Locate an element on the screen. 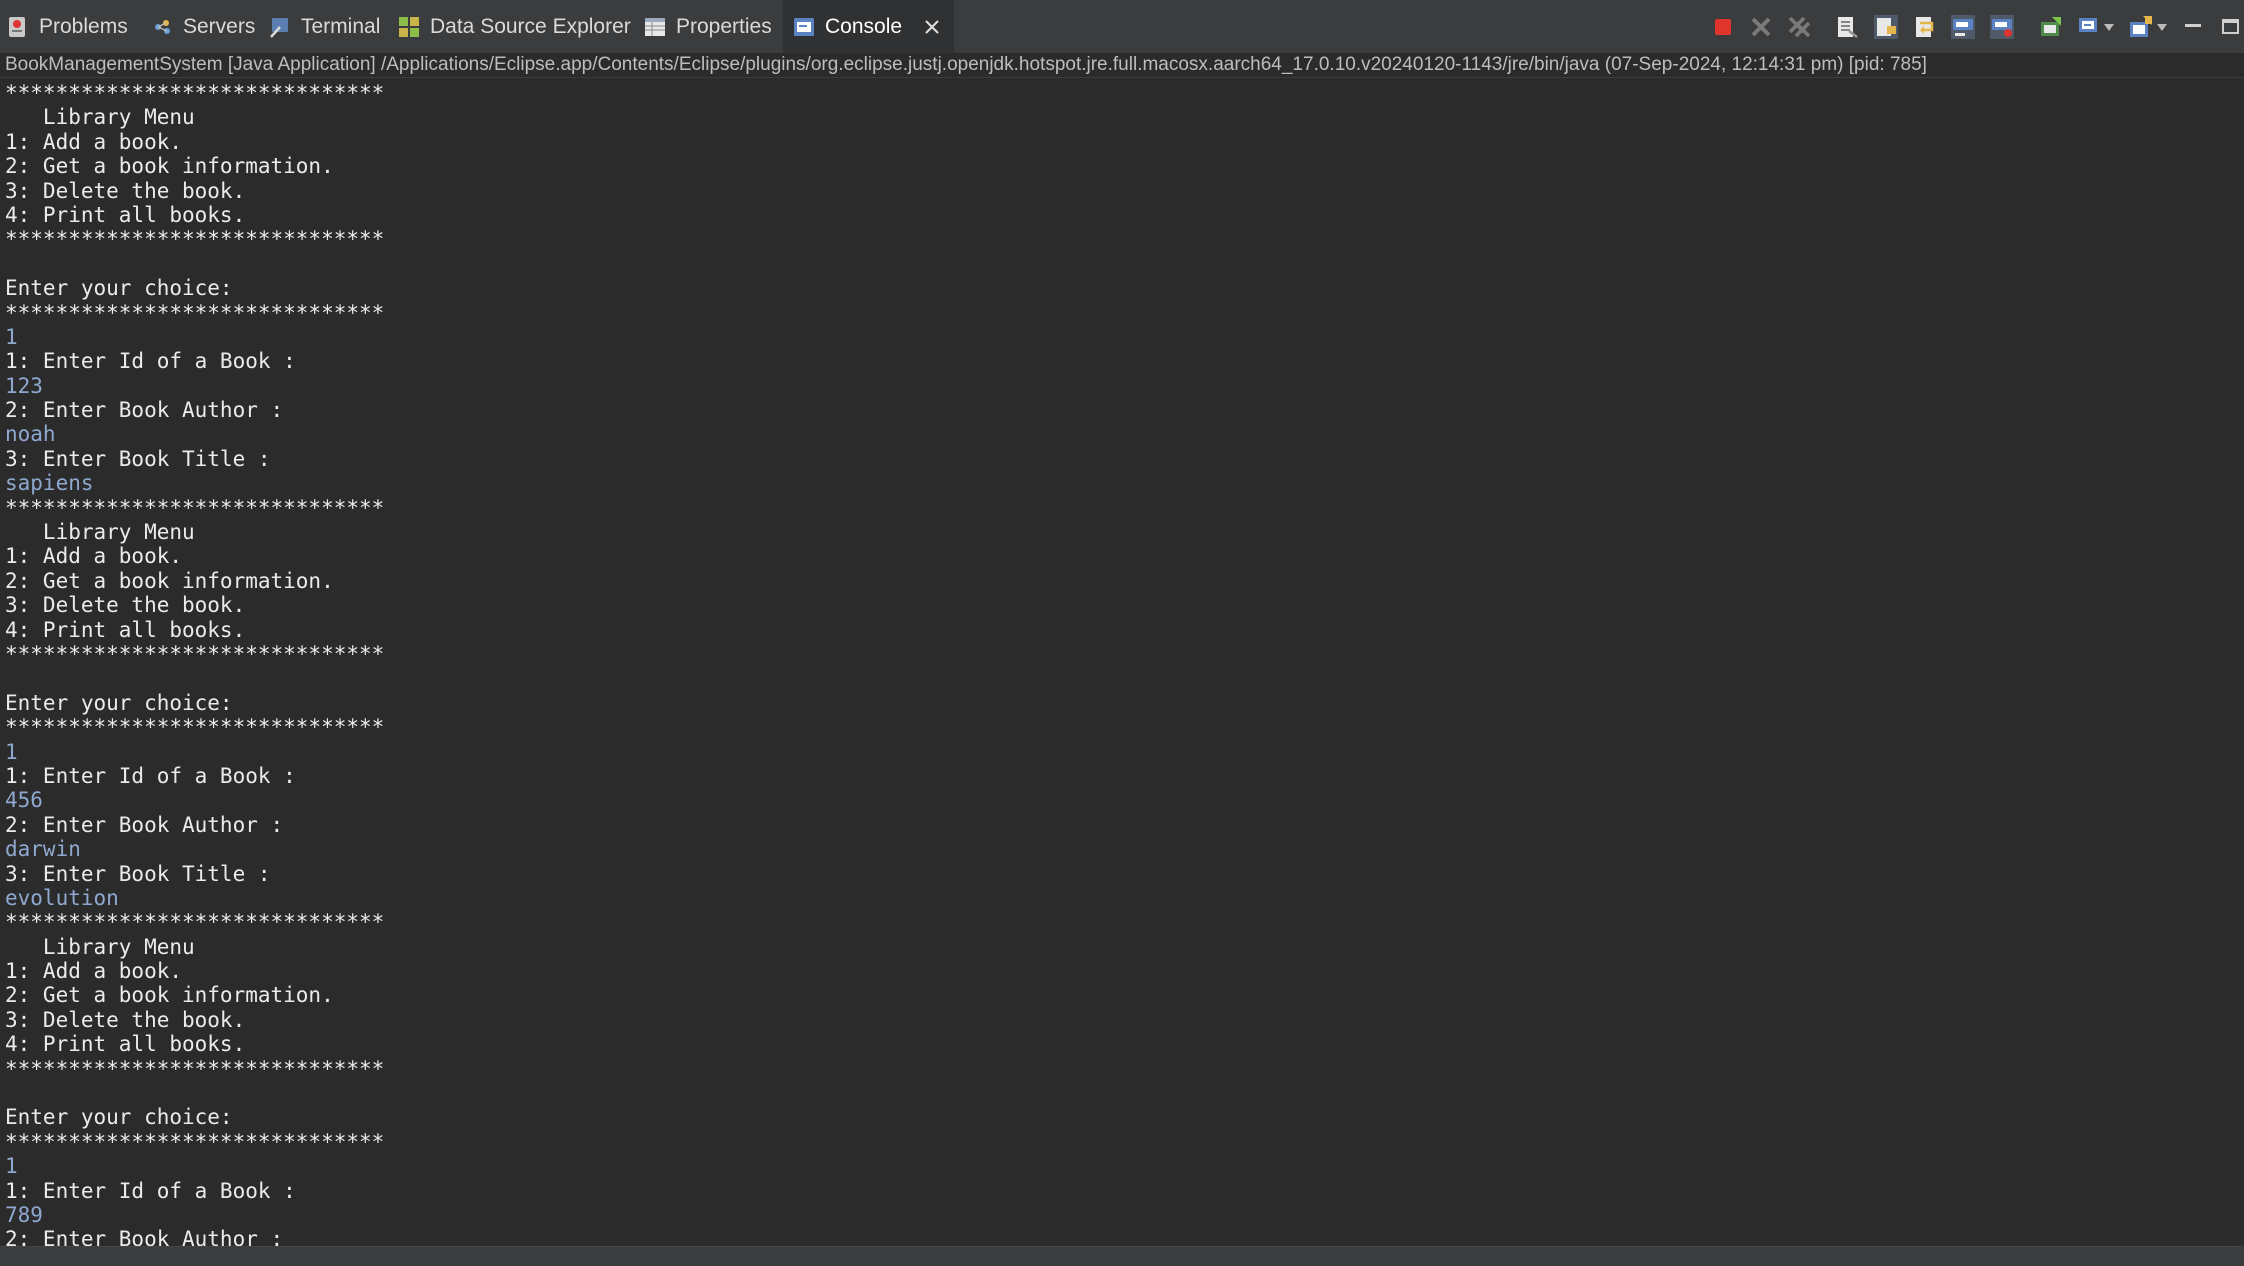 The height and width of the screenshot is (1266, 2244). console-input-line: sapiens is located at coordinates (49, 483).